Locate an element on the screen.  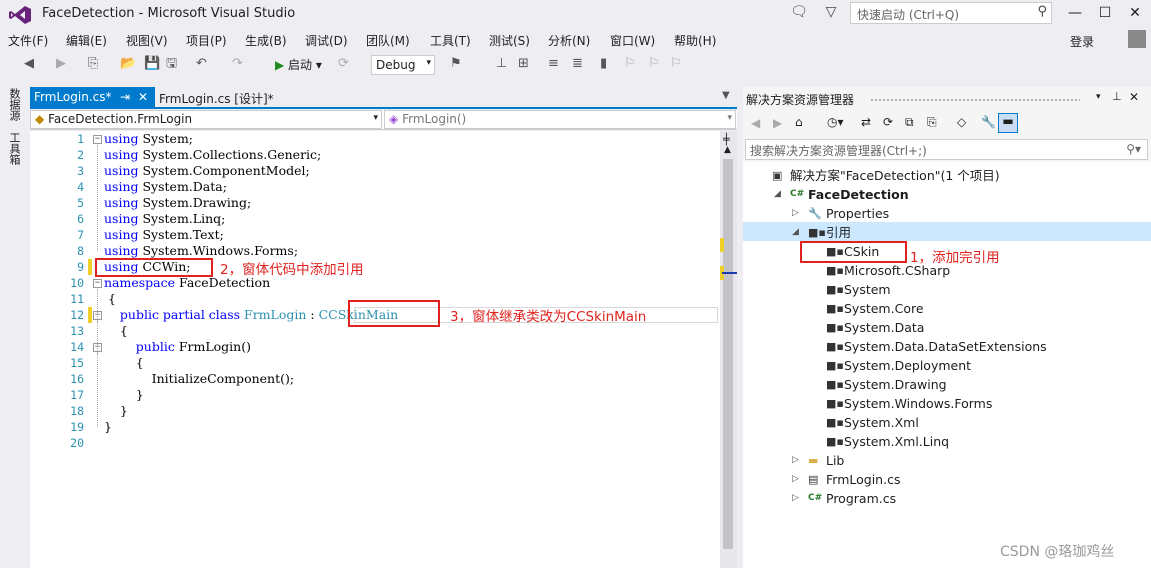
redo-icon: ↷ is located at coordinates (237, 64).